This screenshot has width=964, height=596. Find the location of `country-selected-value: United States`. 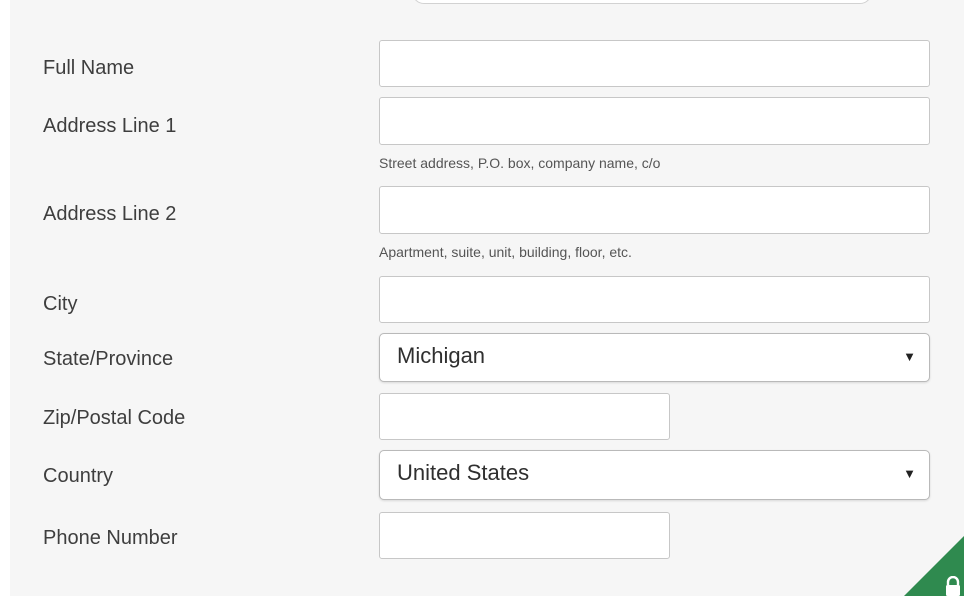

country-selected-value: United States is located at coordinates (463, 472).